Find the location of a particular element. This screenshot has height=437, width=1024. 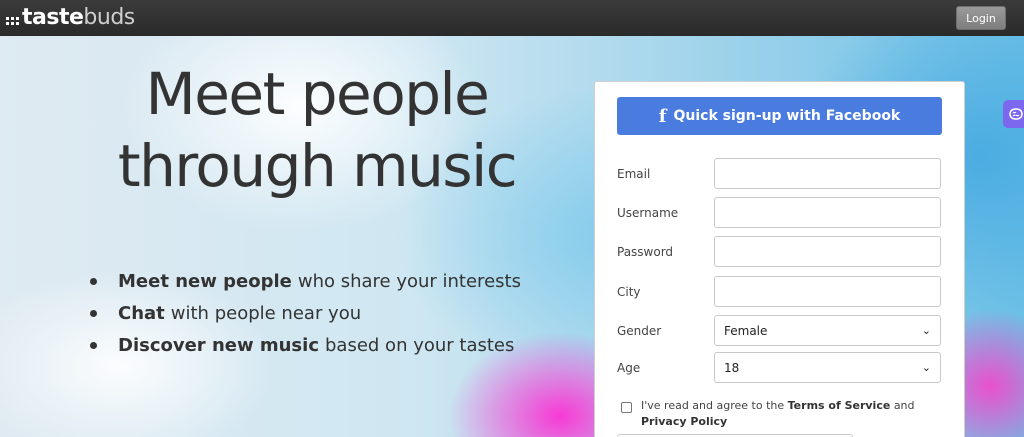

feature-text: based on your tastes is located at coordinates (420, 345).